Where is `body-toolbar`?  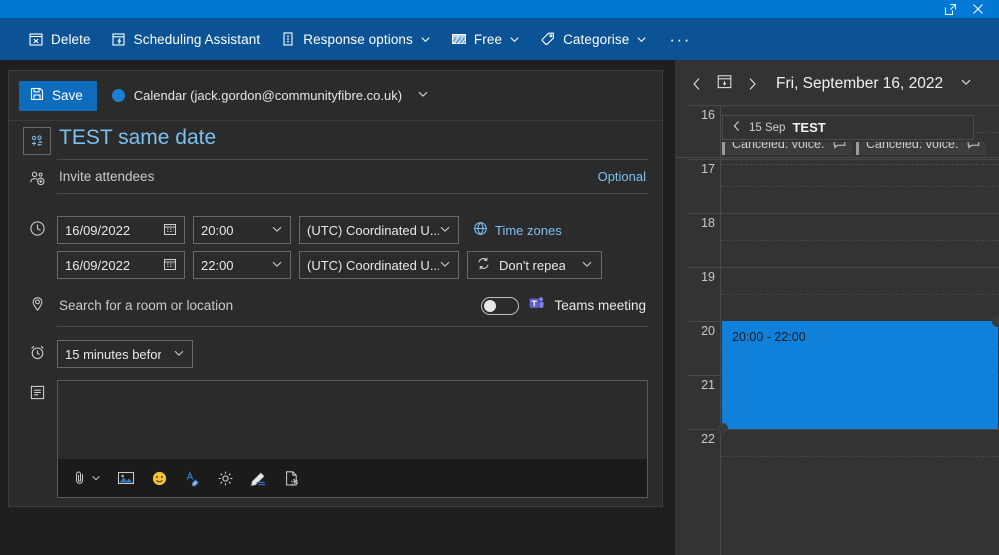
body-toolbar is located at coordinates (352, 478).